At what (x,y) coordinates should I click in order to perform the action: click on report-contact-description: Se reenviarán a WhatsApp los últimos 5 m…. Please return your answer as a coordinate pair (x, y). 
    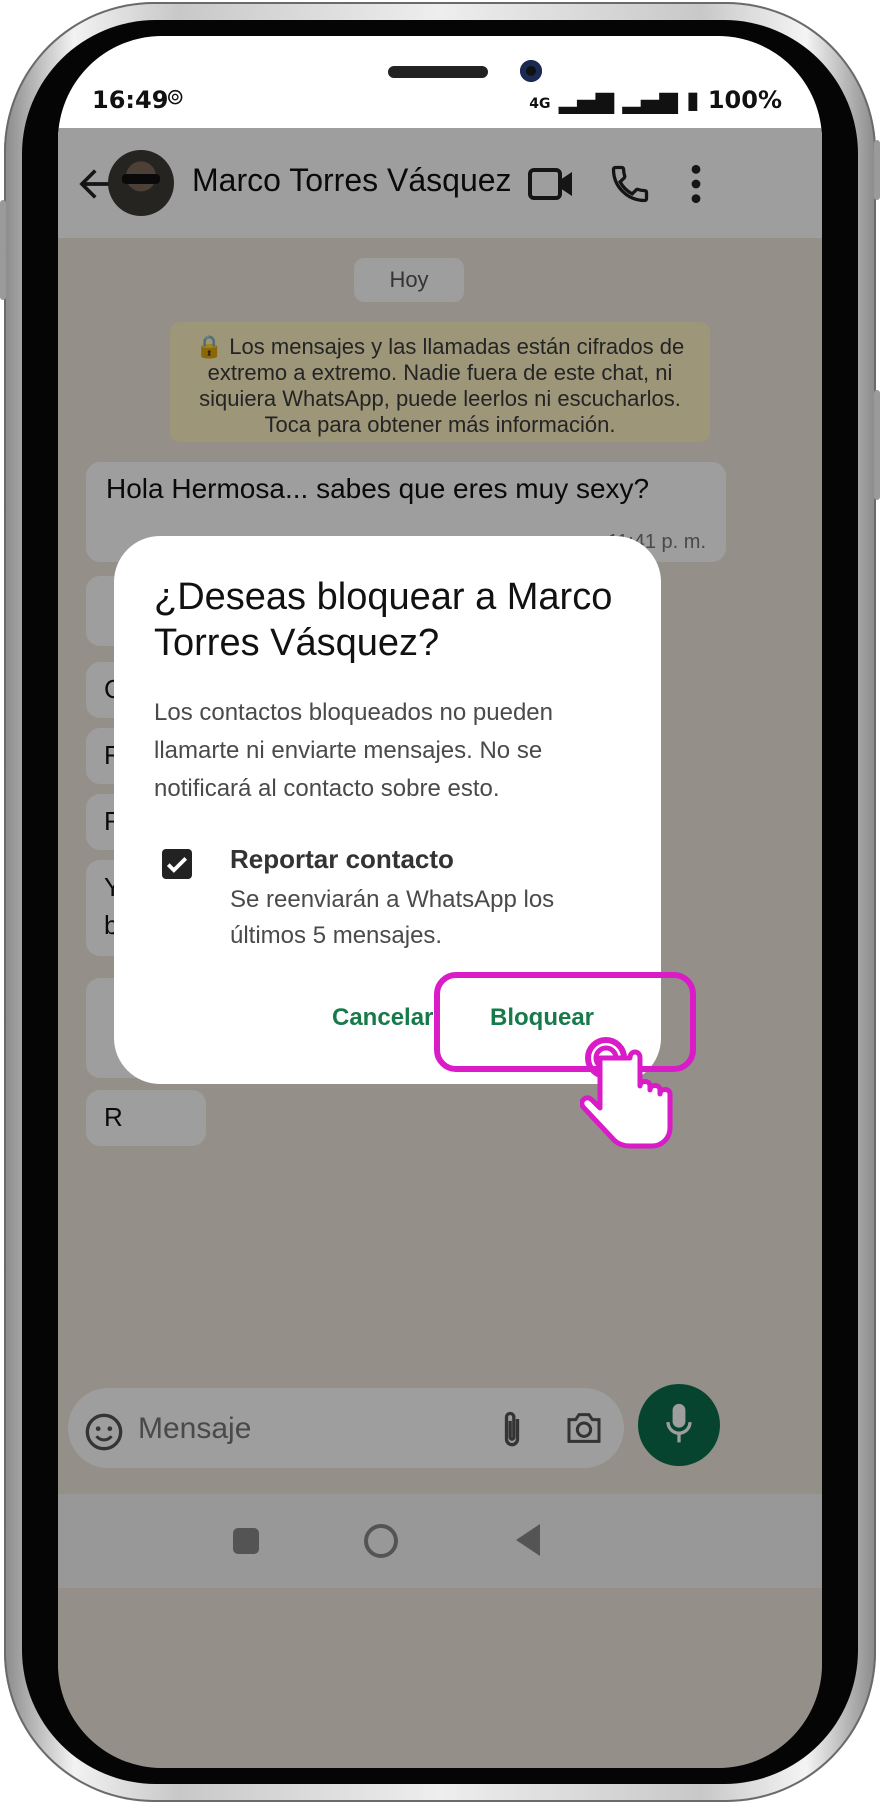
    Looking at the image, I should click on (392, 917).